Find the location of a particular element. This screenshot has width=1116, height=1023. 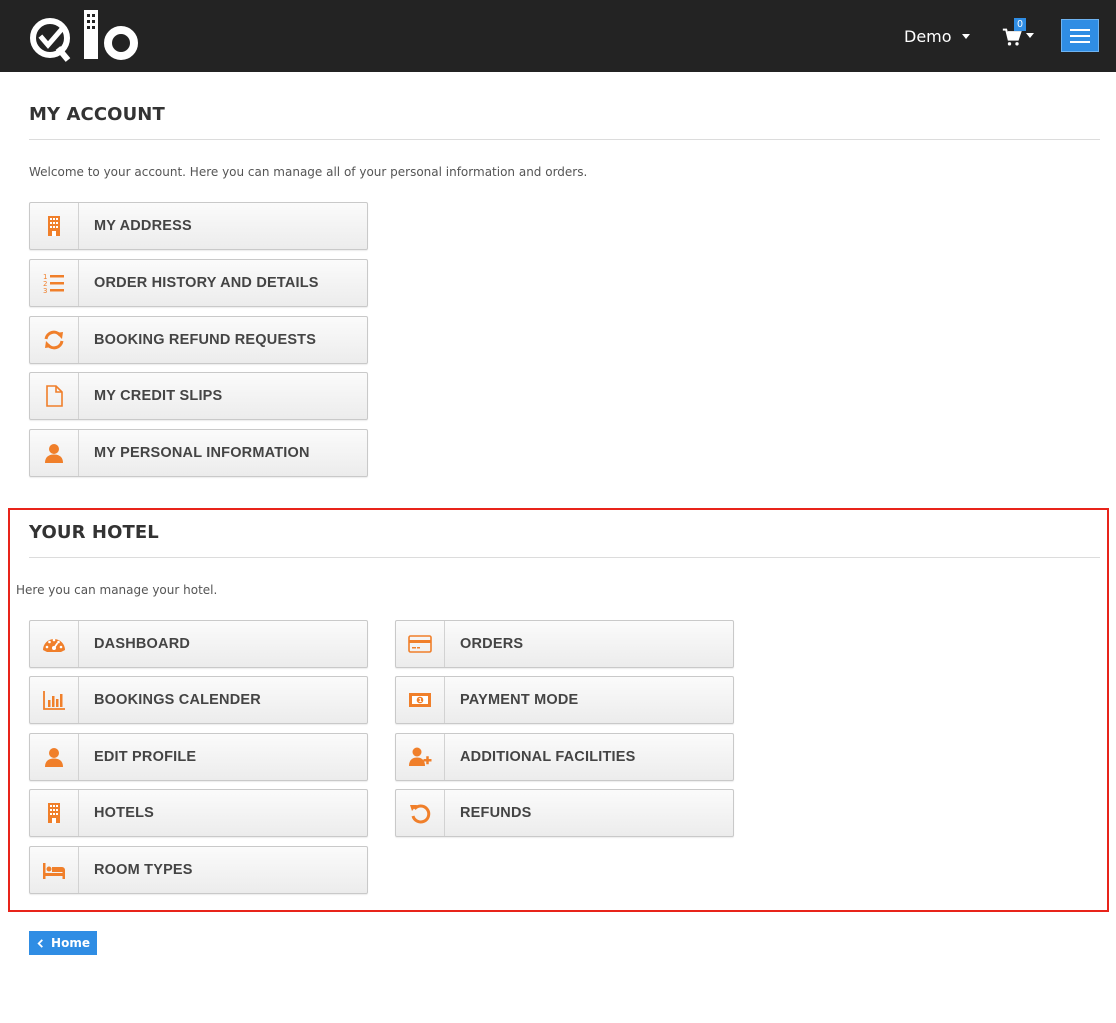

orders-button: ORDERS is located at coordinates (564, 644).